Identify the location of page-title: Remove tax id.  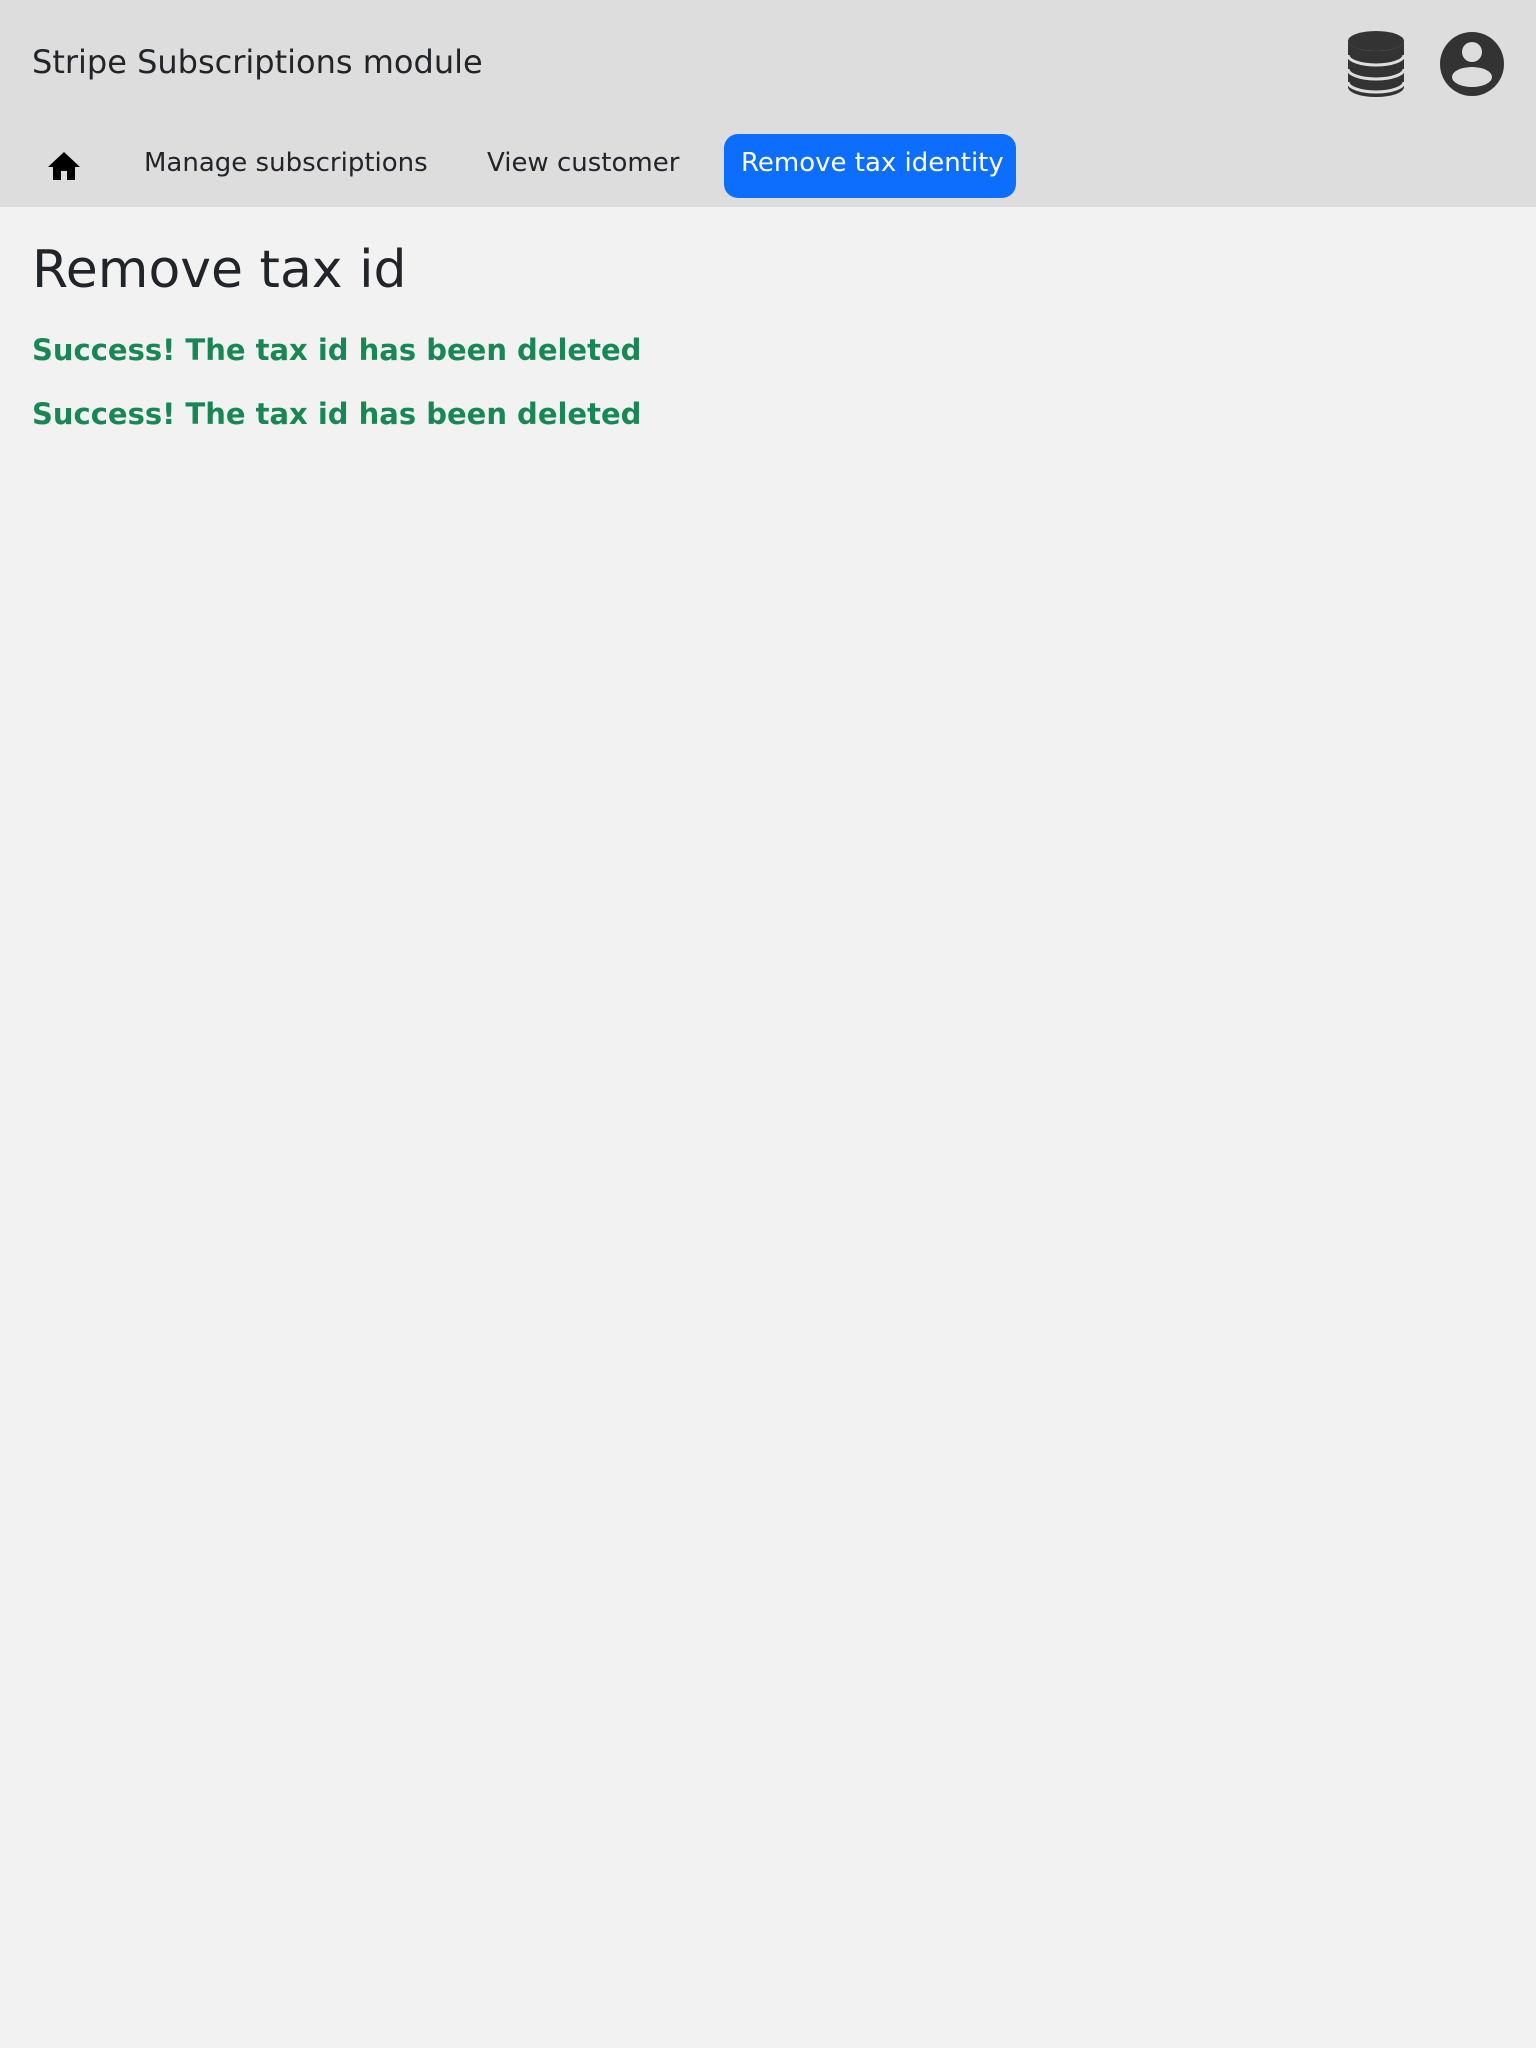
(219, 270).